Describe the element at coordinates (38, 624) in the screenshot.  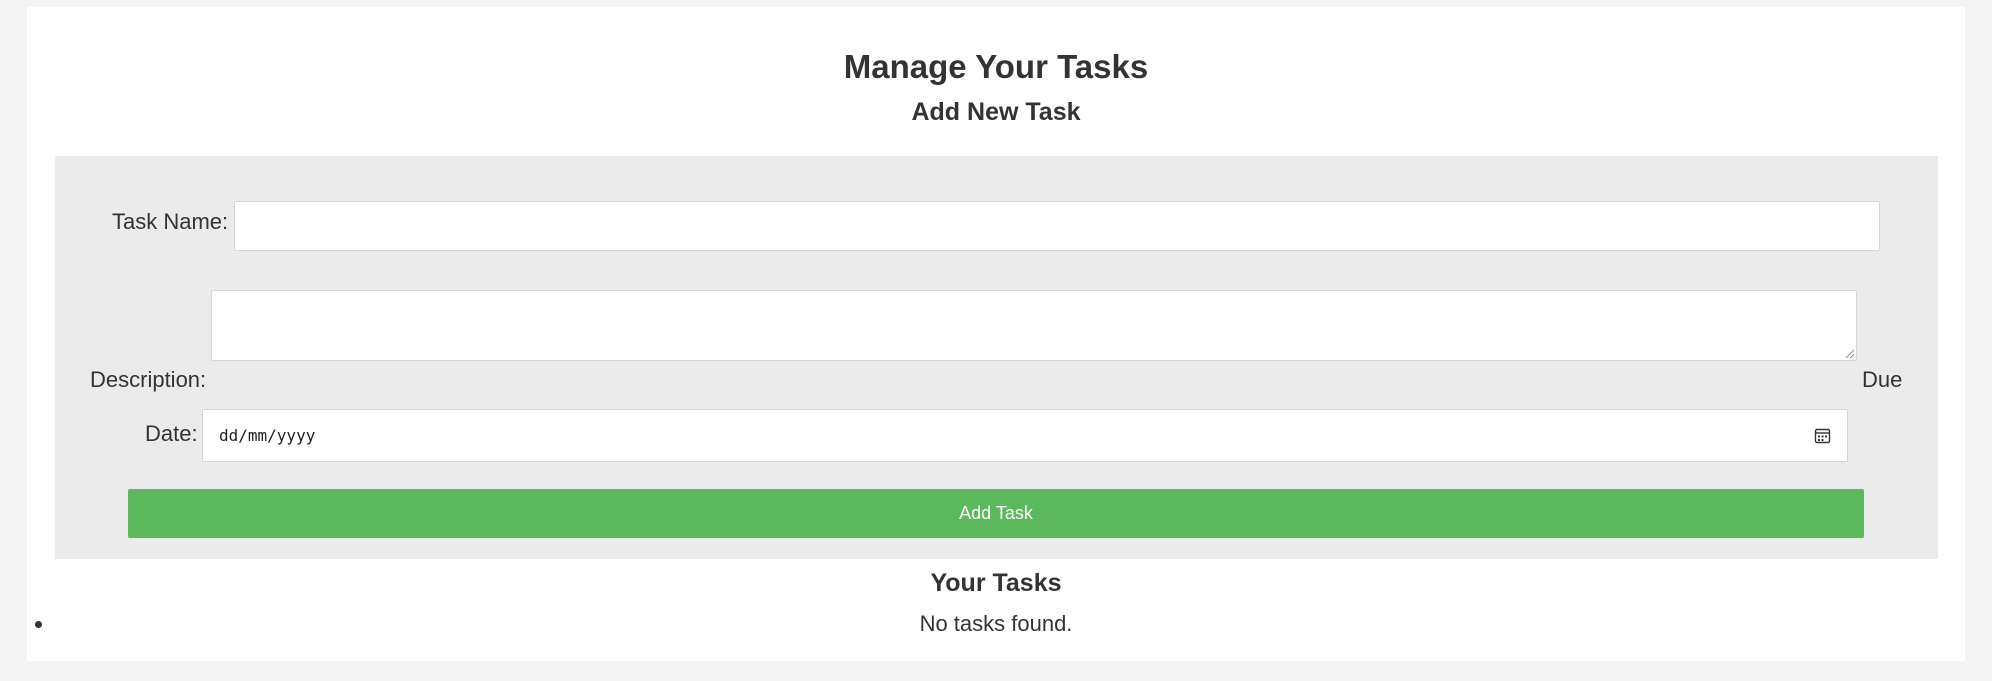
I see `bullet-icon` at that location.